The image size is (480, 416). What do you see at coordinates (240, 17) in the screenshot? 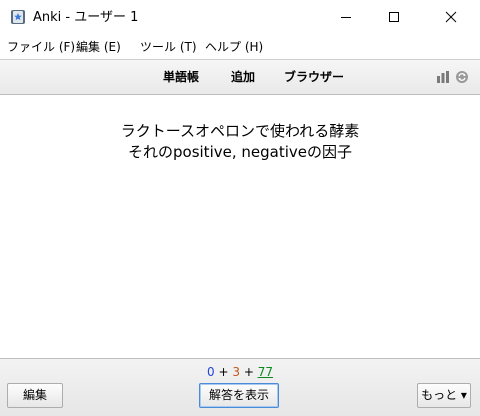
I see `title-bar: Anki - ユーザー 1` at bounding box center [240, 17].